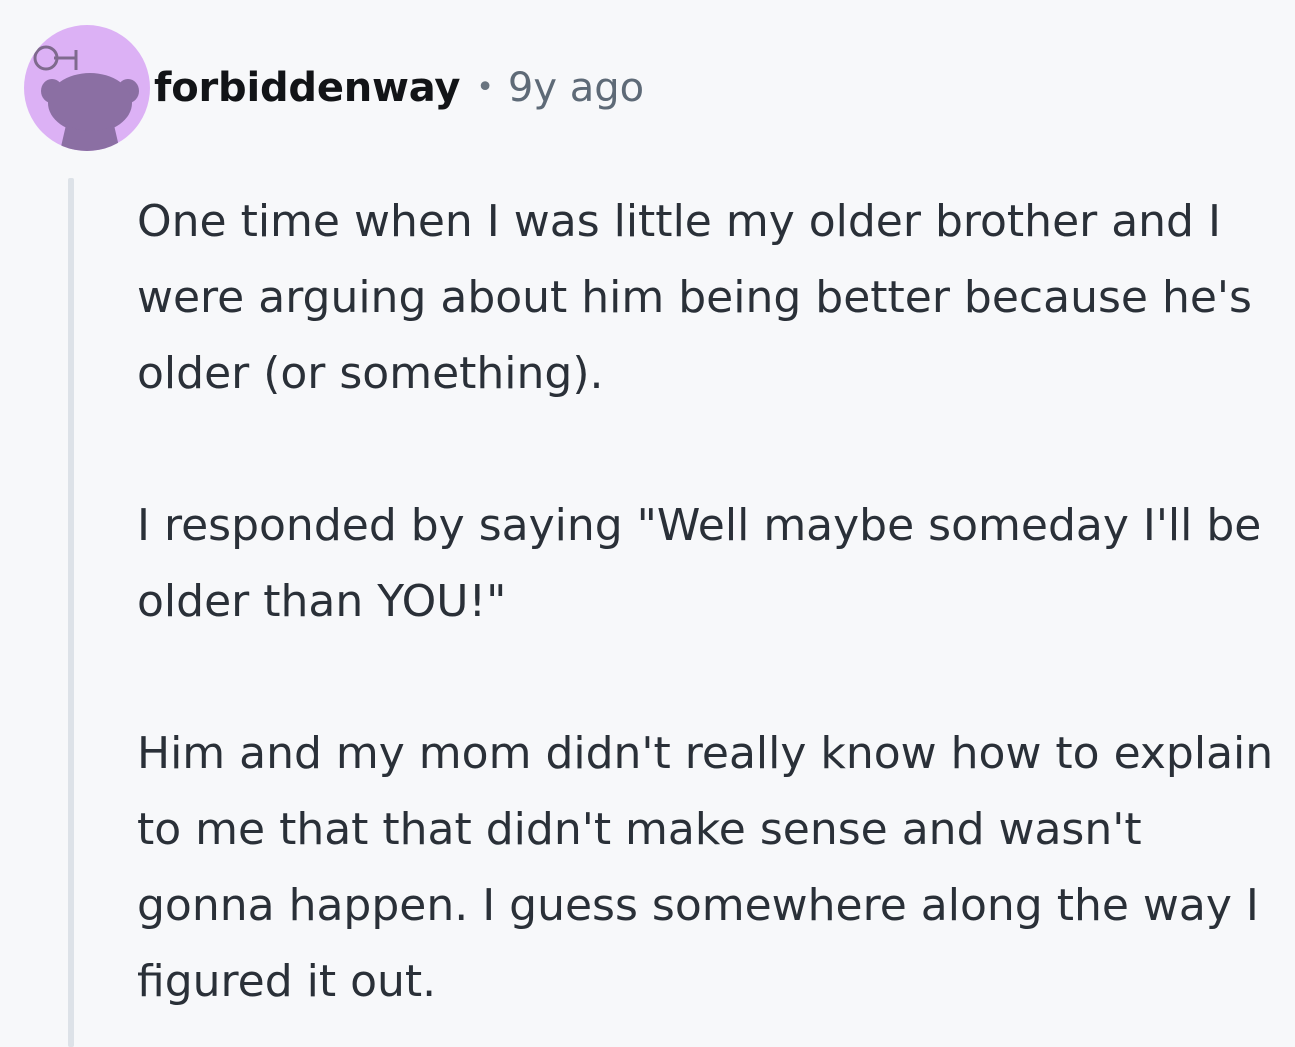 Image resolution: width=1295 pixels, height=1047 pixels. Describe the element at coordinates (576, 88) in the screenshot. I see `comment-timestamp: 9y ago` at that location.